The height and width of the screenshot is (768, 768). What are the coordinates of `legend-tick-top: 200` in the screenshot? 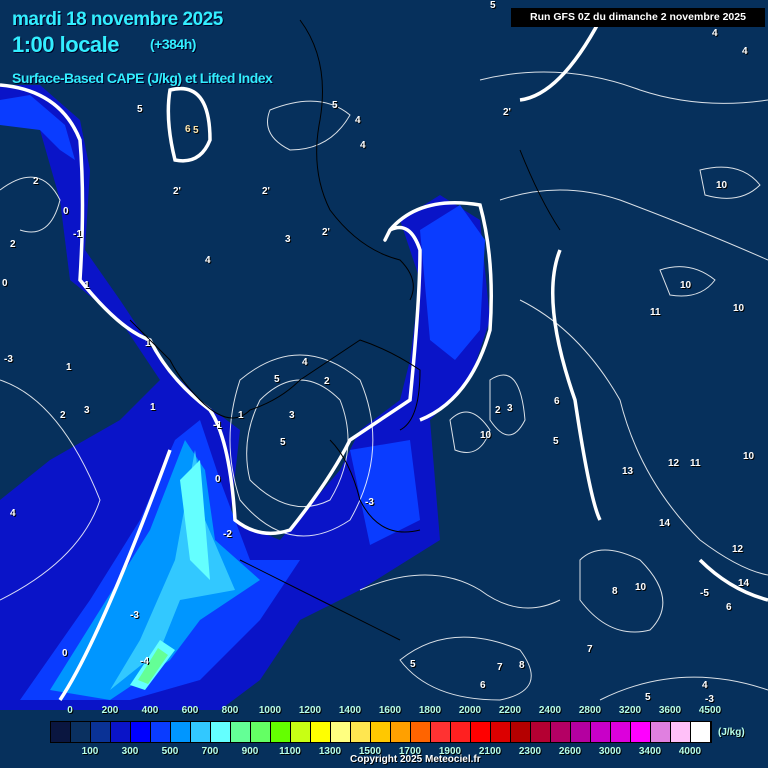 It's located at (110, 710).